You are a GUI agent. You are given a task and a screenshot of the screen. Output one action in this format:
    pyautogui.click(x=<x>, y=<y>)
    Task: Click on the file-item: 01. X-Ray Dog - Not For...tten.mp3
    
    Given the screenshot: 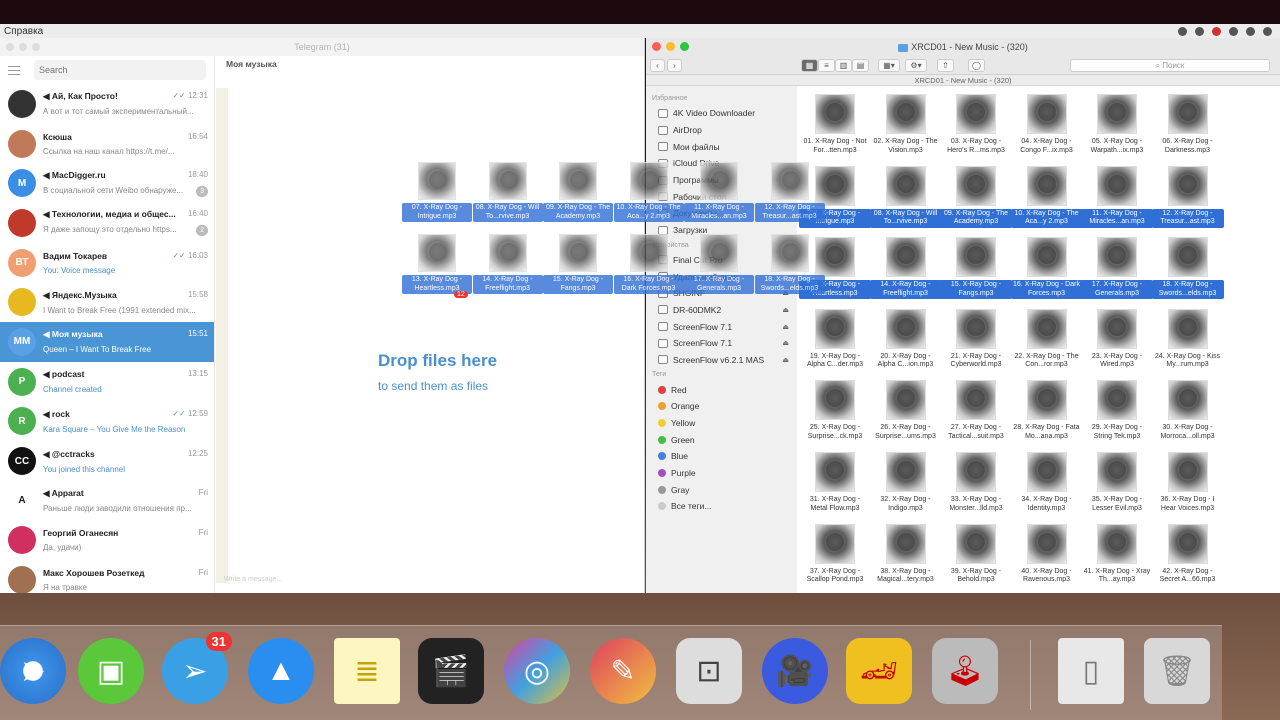 What is the action you would take?
    pyautogui.click(x=835, y=129)
    